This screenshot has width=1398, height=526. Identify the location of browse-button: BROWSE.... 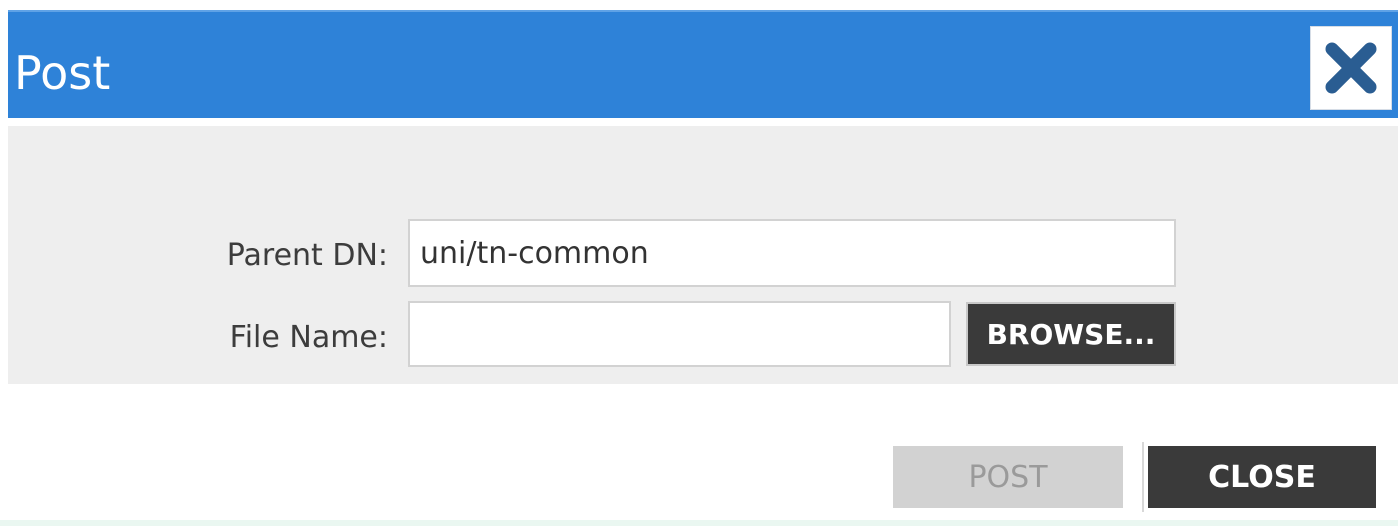
(1071, 334).